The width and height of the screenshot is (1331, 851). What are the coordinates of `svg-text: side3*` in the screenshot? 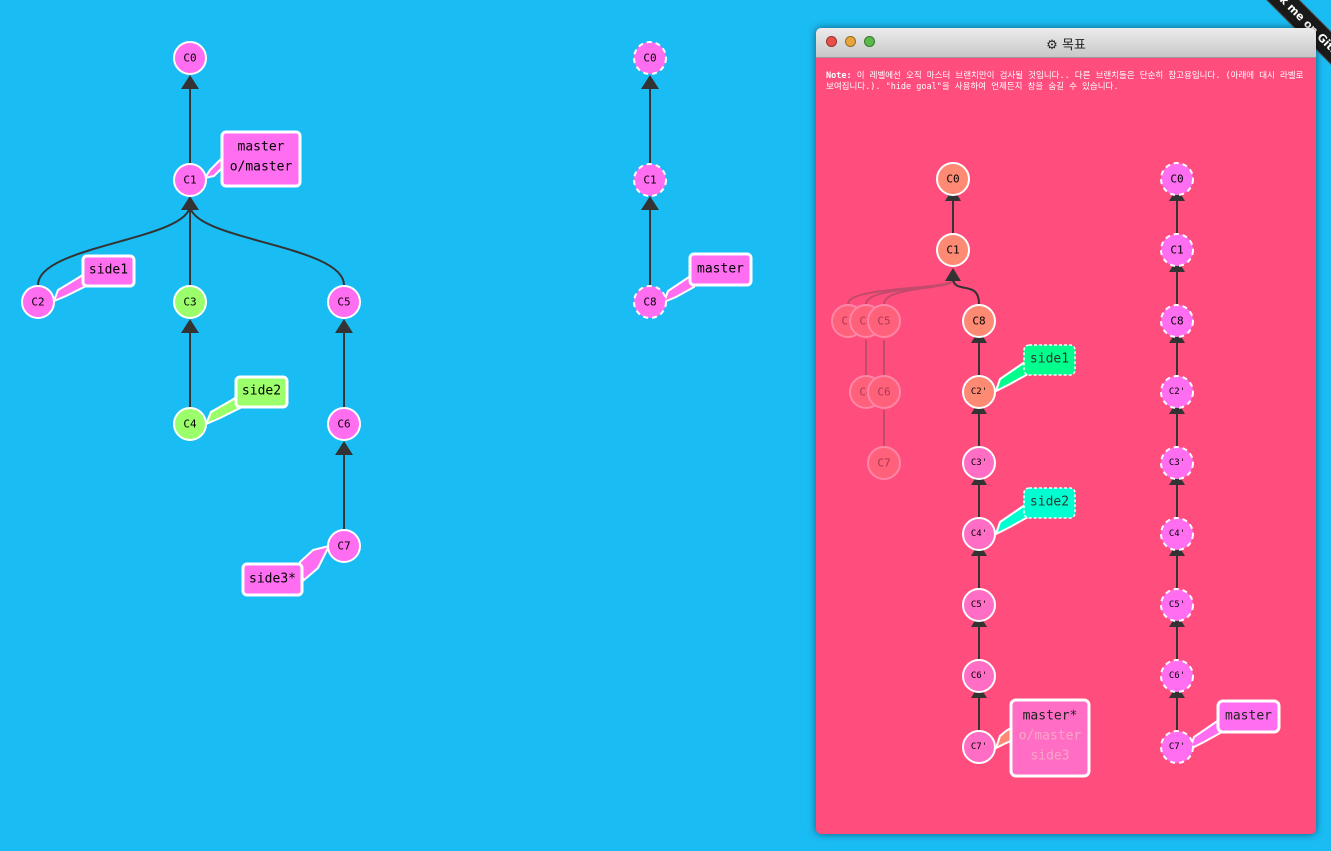 It's located at (272, 579).